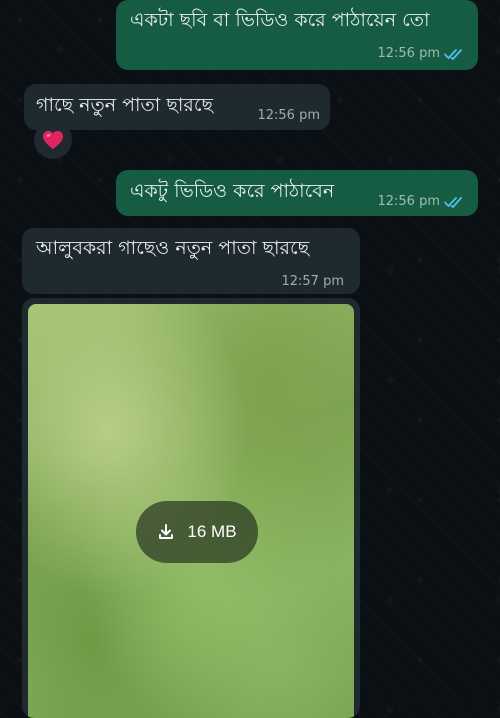 Image resolution: width=500 pixels, height=718 pixels. Describe the element at coordinates (212, 531) in the screenshot. I see `video-file-size: 16 MB` at that location.